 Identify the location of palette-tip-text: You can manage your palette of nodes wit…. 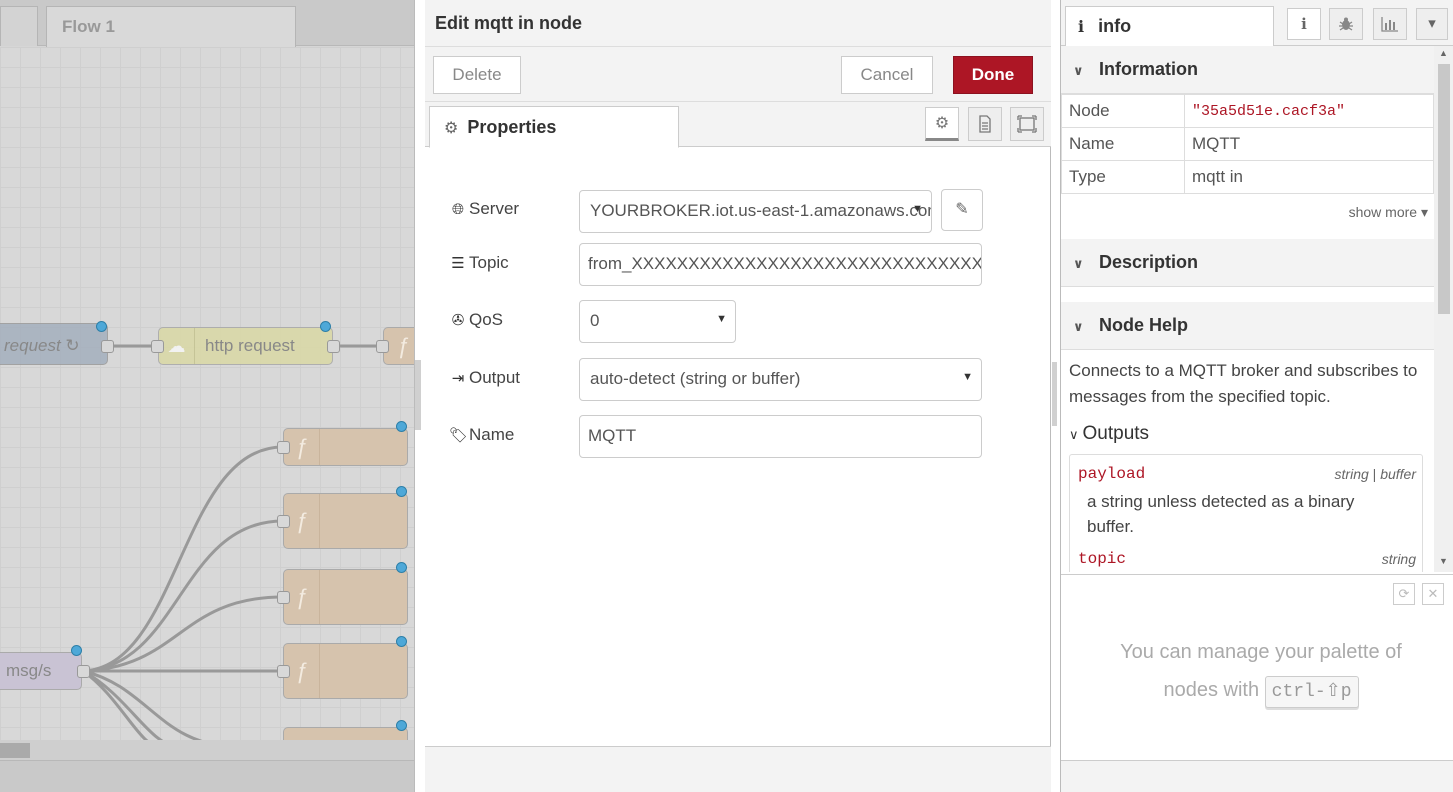
(1261, 671).